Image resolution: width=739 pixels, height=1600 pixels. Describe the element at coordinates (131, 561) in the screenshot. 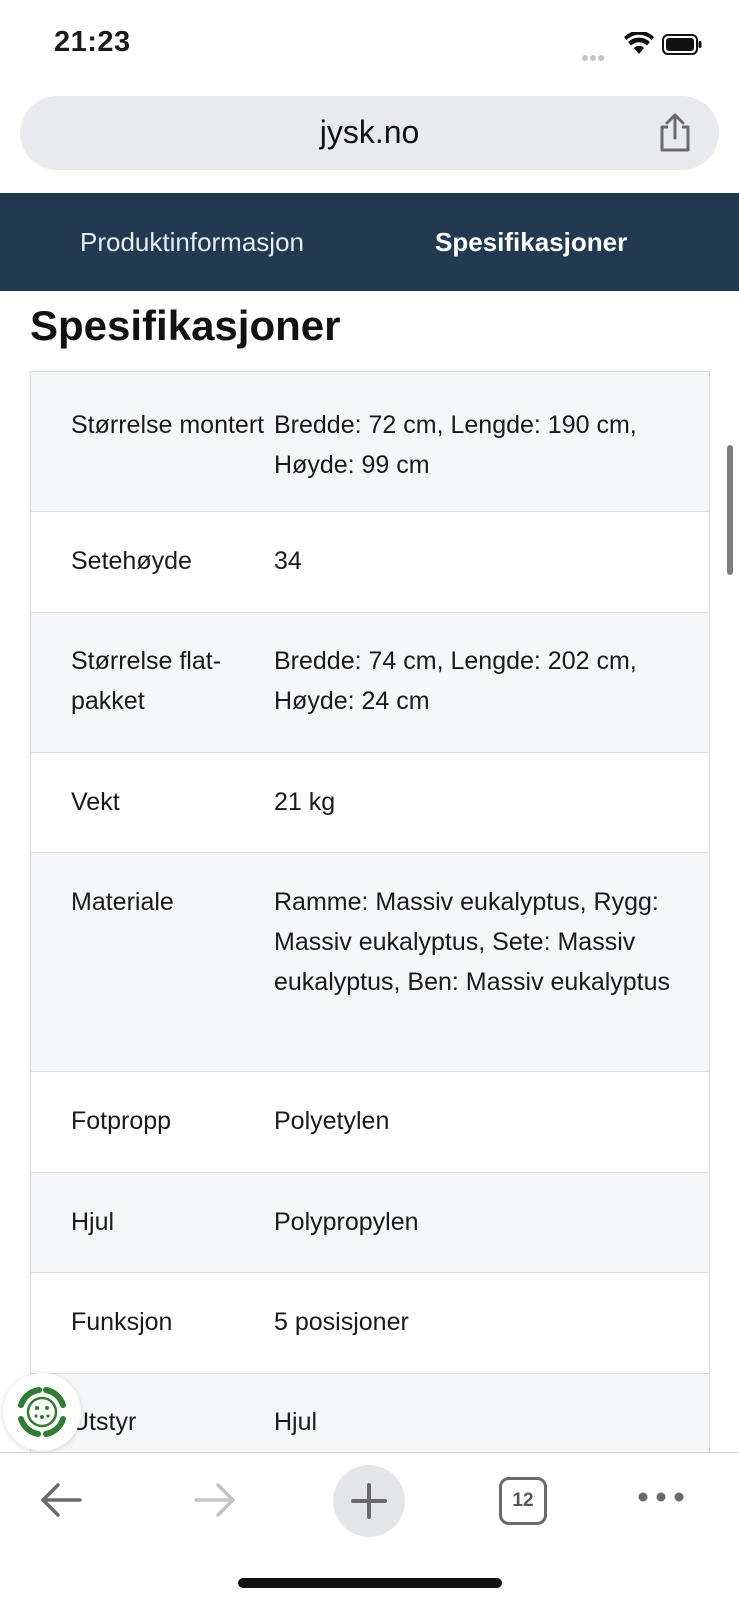

I see `spec-label: Setehøyde` at that location.